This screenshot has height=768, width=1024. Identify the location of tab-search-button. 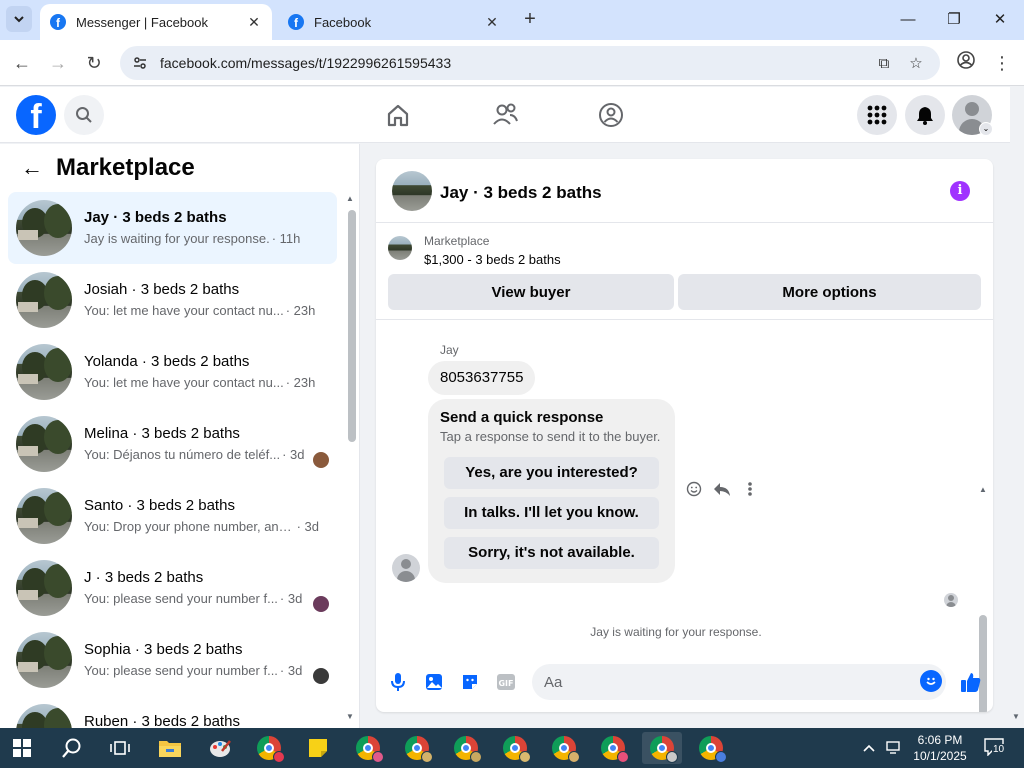
(19, 19).